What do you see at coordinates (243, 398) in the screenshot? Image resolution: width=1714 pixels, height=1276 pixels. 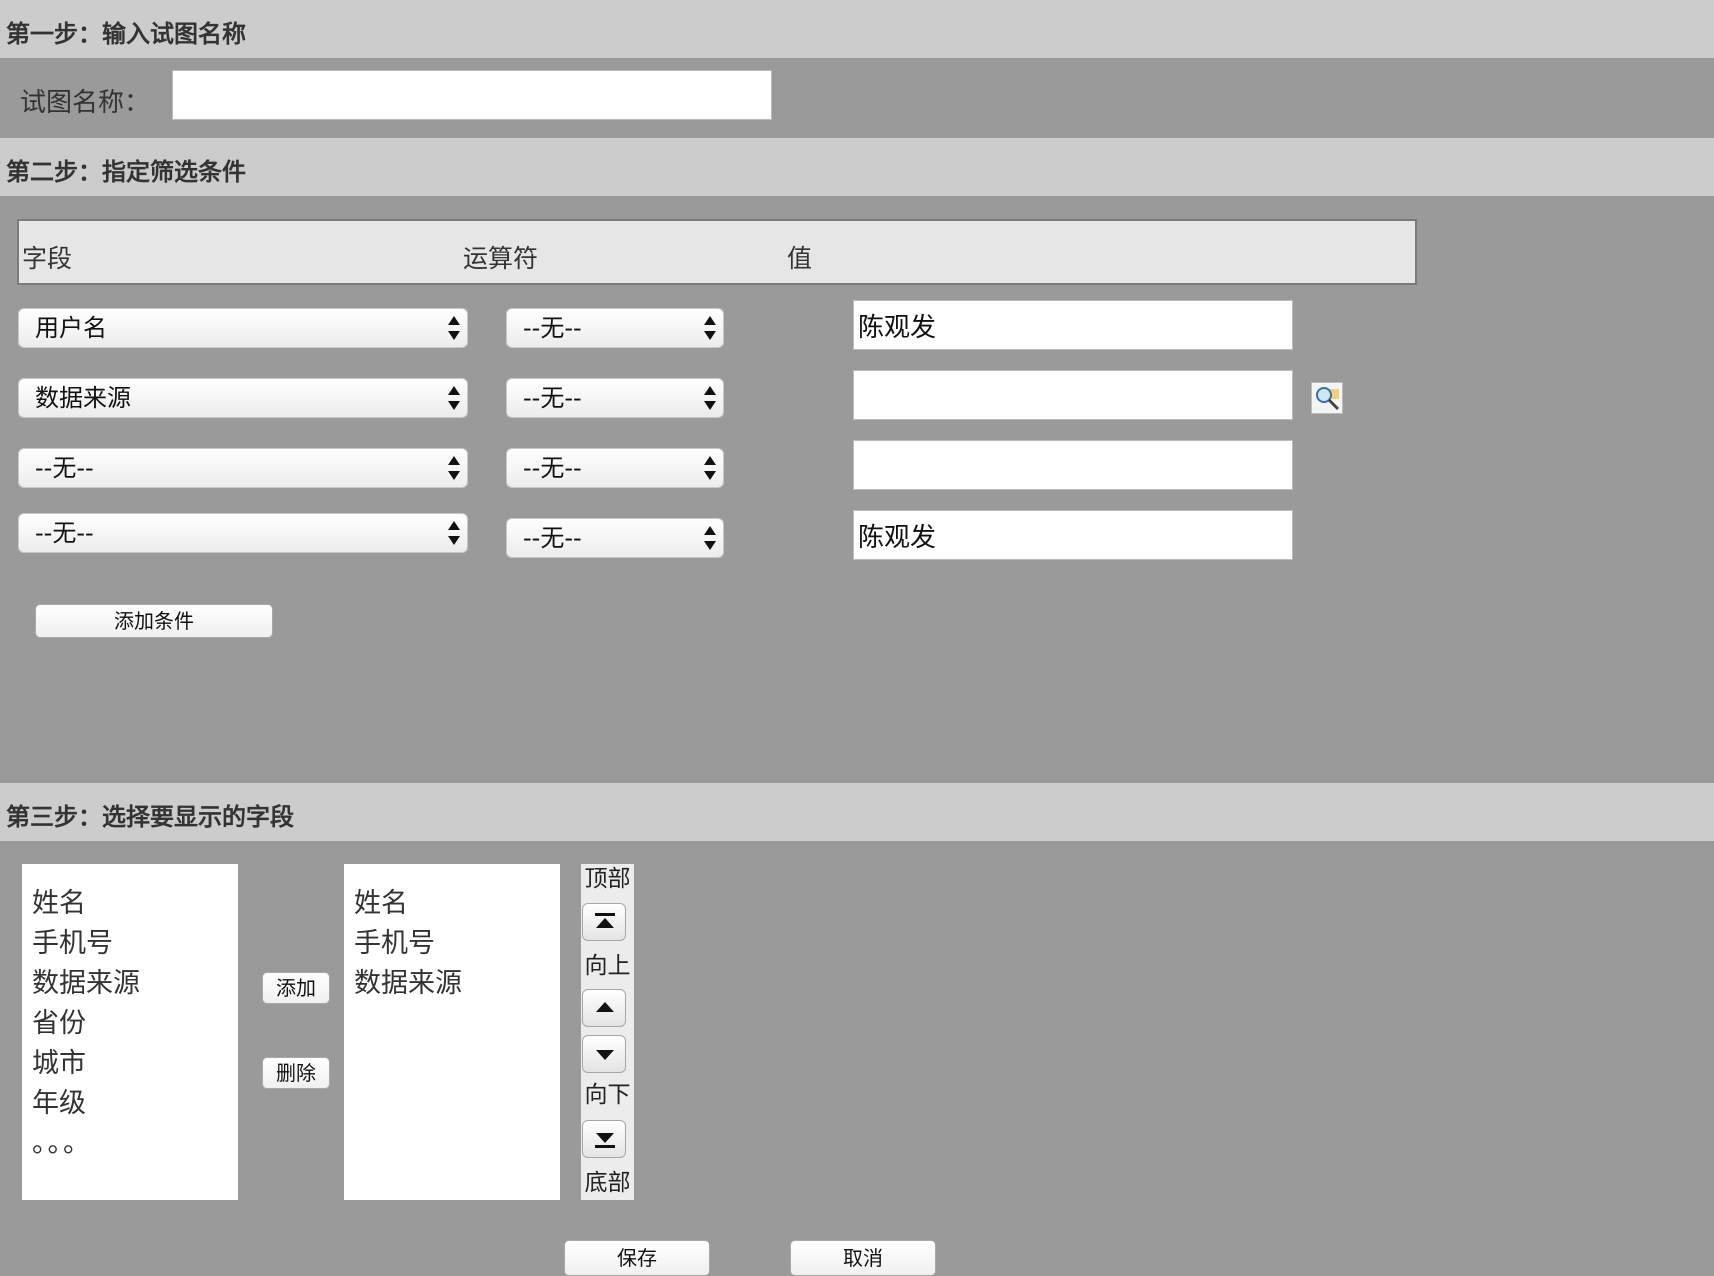 I see `filter-field-select: 数据来源` at bounding box center [243, 398].